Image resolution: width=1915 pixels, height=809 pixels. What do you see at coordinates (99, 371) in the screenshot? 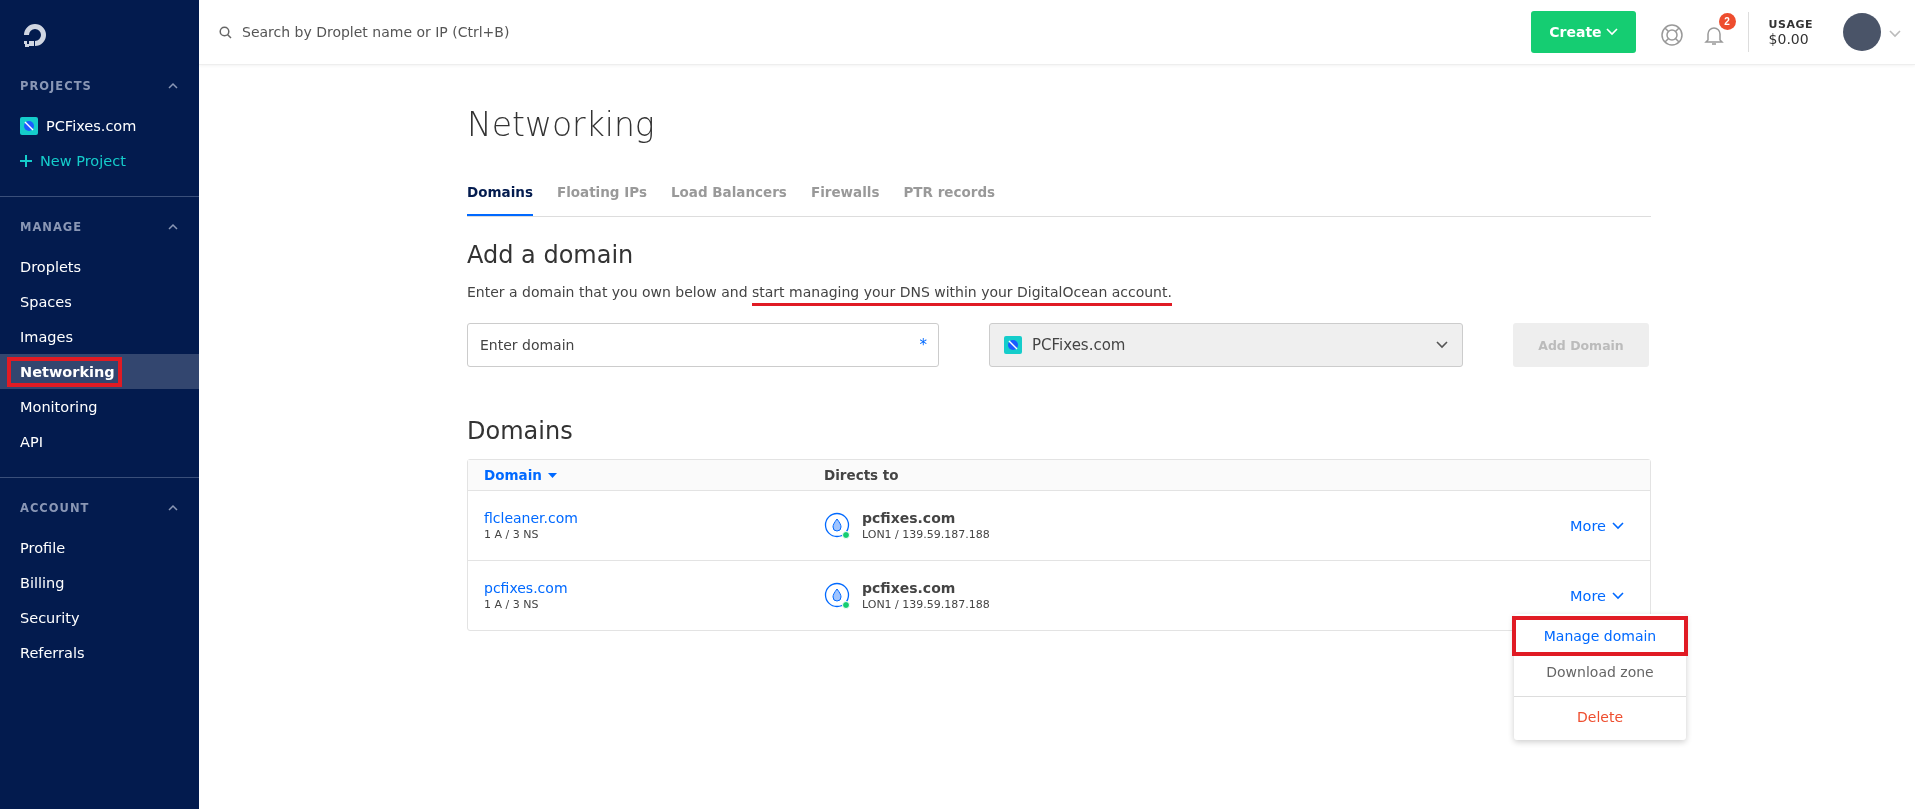
I see `sidebar-item: Networking` at bounding box center [99, 371].